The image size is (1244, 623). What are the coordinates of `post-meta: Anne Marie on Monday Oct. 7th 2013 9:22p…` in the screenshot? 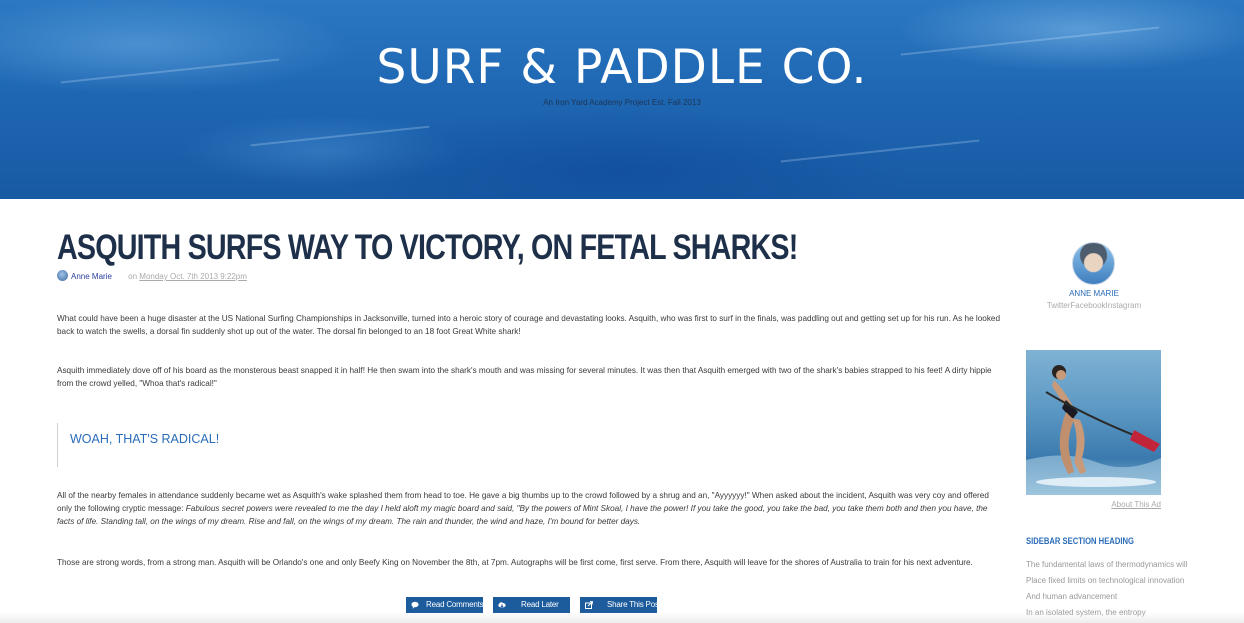 It's located at (152, 275).